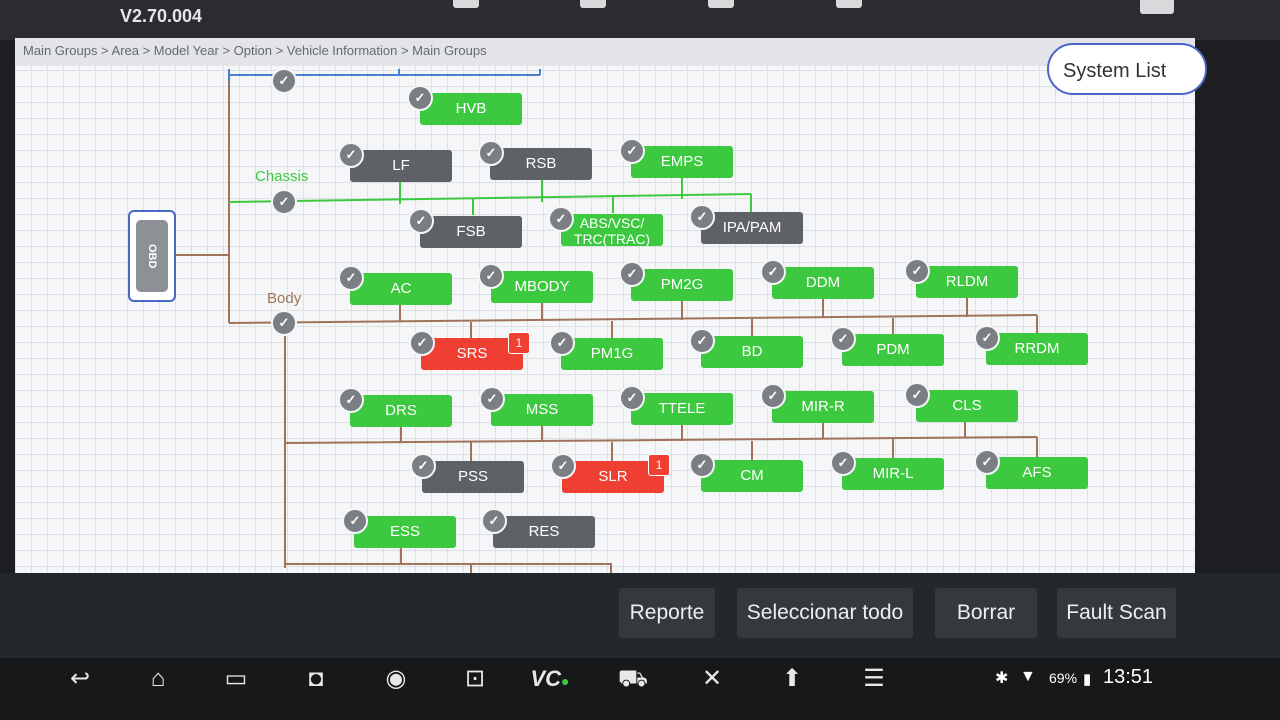  Describe the element at coordinates (284, 298) in the screenshot. I see `group-label-body: Body` at that location.